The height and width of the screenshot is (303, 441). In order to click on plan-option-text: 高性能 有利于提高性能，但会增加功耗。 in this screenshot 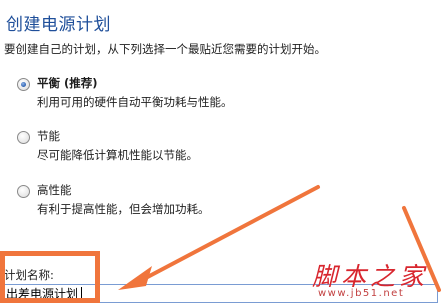, I will do `click(123, 200)`.